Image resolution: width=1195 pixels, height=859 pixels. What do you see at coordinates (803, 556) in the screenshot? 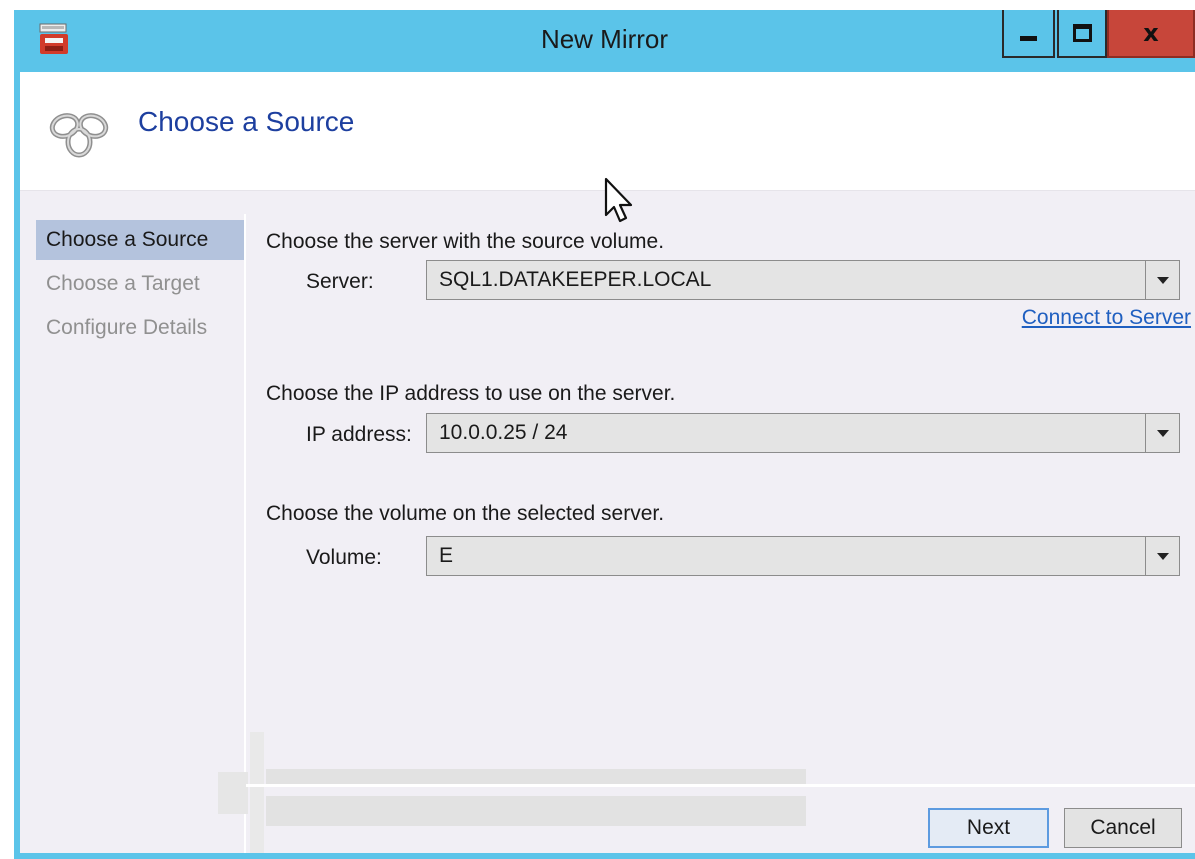
I see `volume-dropdown: E` at bounding box center [803, 556].